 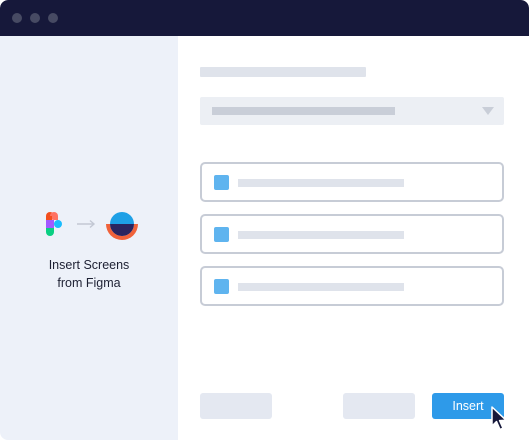 I want to click on window-zoom-dot, so click(x=53, y=18).